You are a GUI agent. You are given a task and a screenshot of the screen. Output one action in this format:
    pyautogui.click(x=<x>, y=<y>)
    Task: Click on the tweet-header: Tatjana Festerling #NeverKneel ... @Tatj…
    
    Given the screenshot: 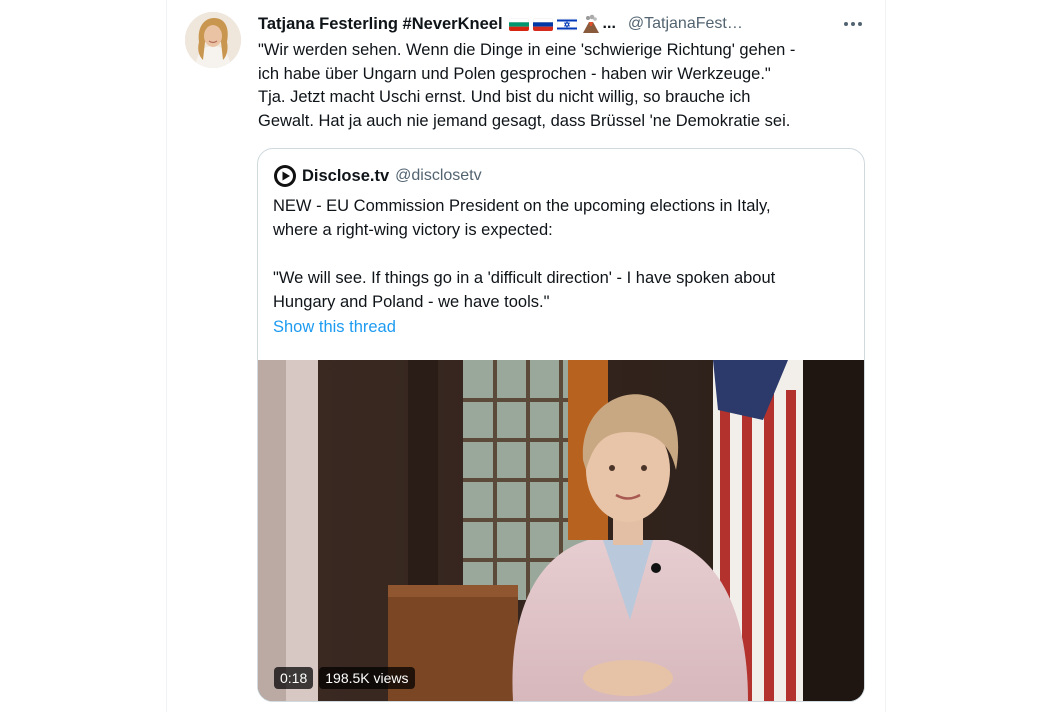 What is the action you would take?
    pyautogui.click(x=563, y=24)
    